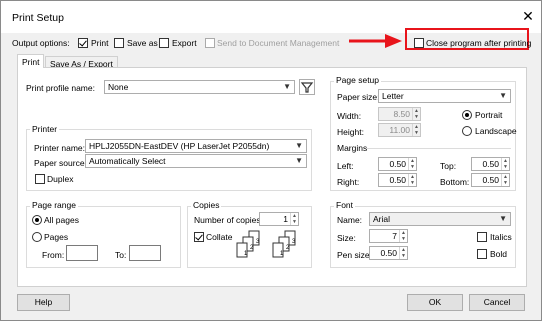 This screenshot has height=321, width=542. I want to click on margin-left-value: 0.50, so click(397, 164).